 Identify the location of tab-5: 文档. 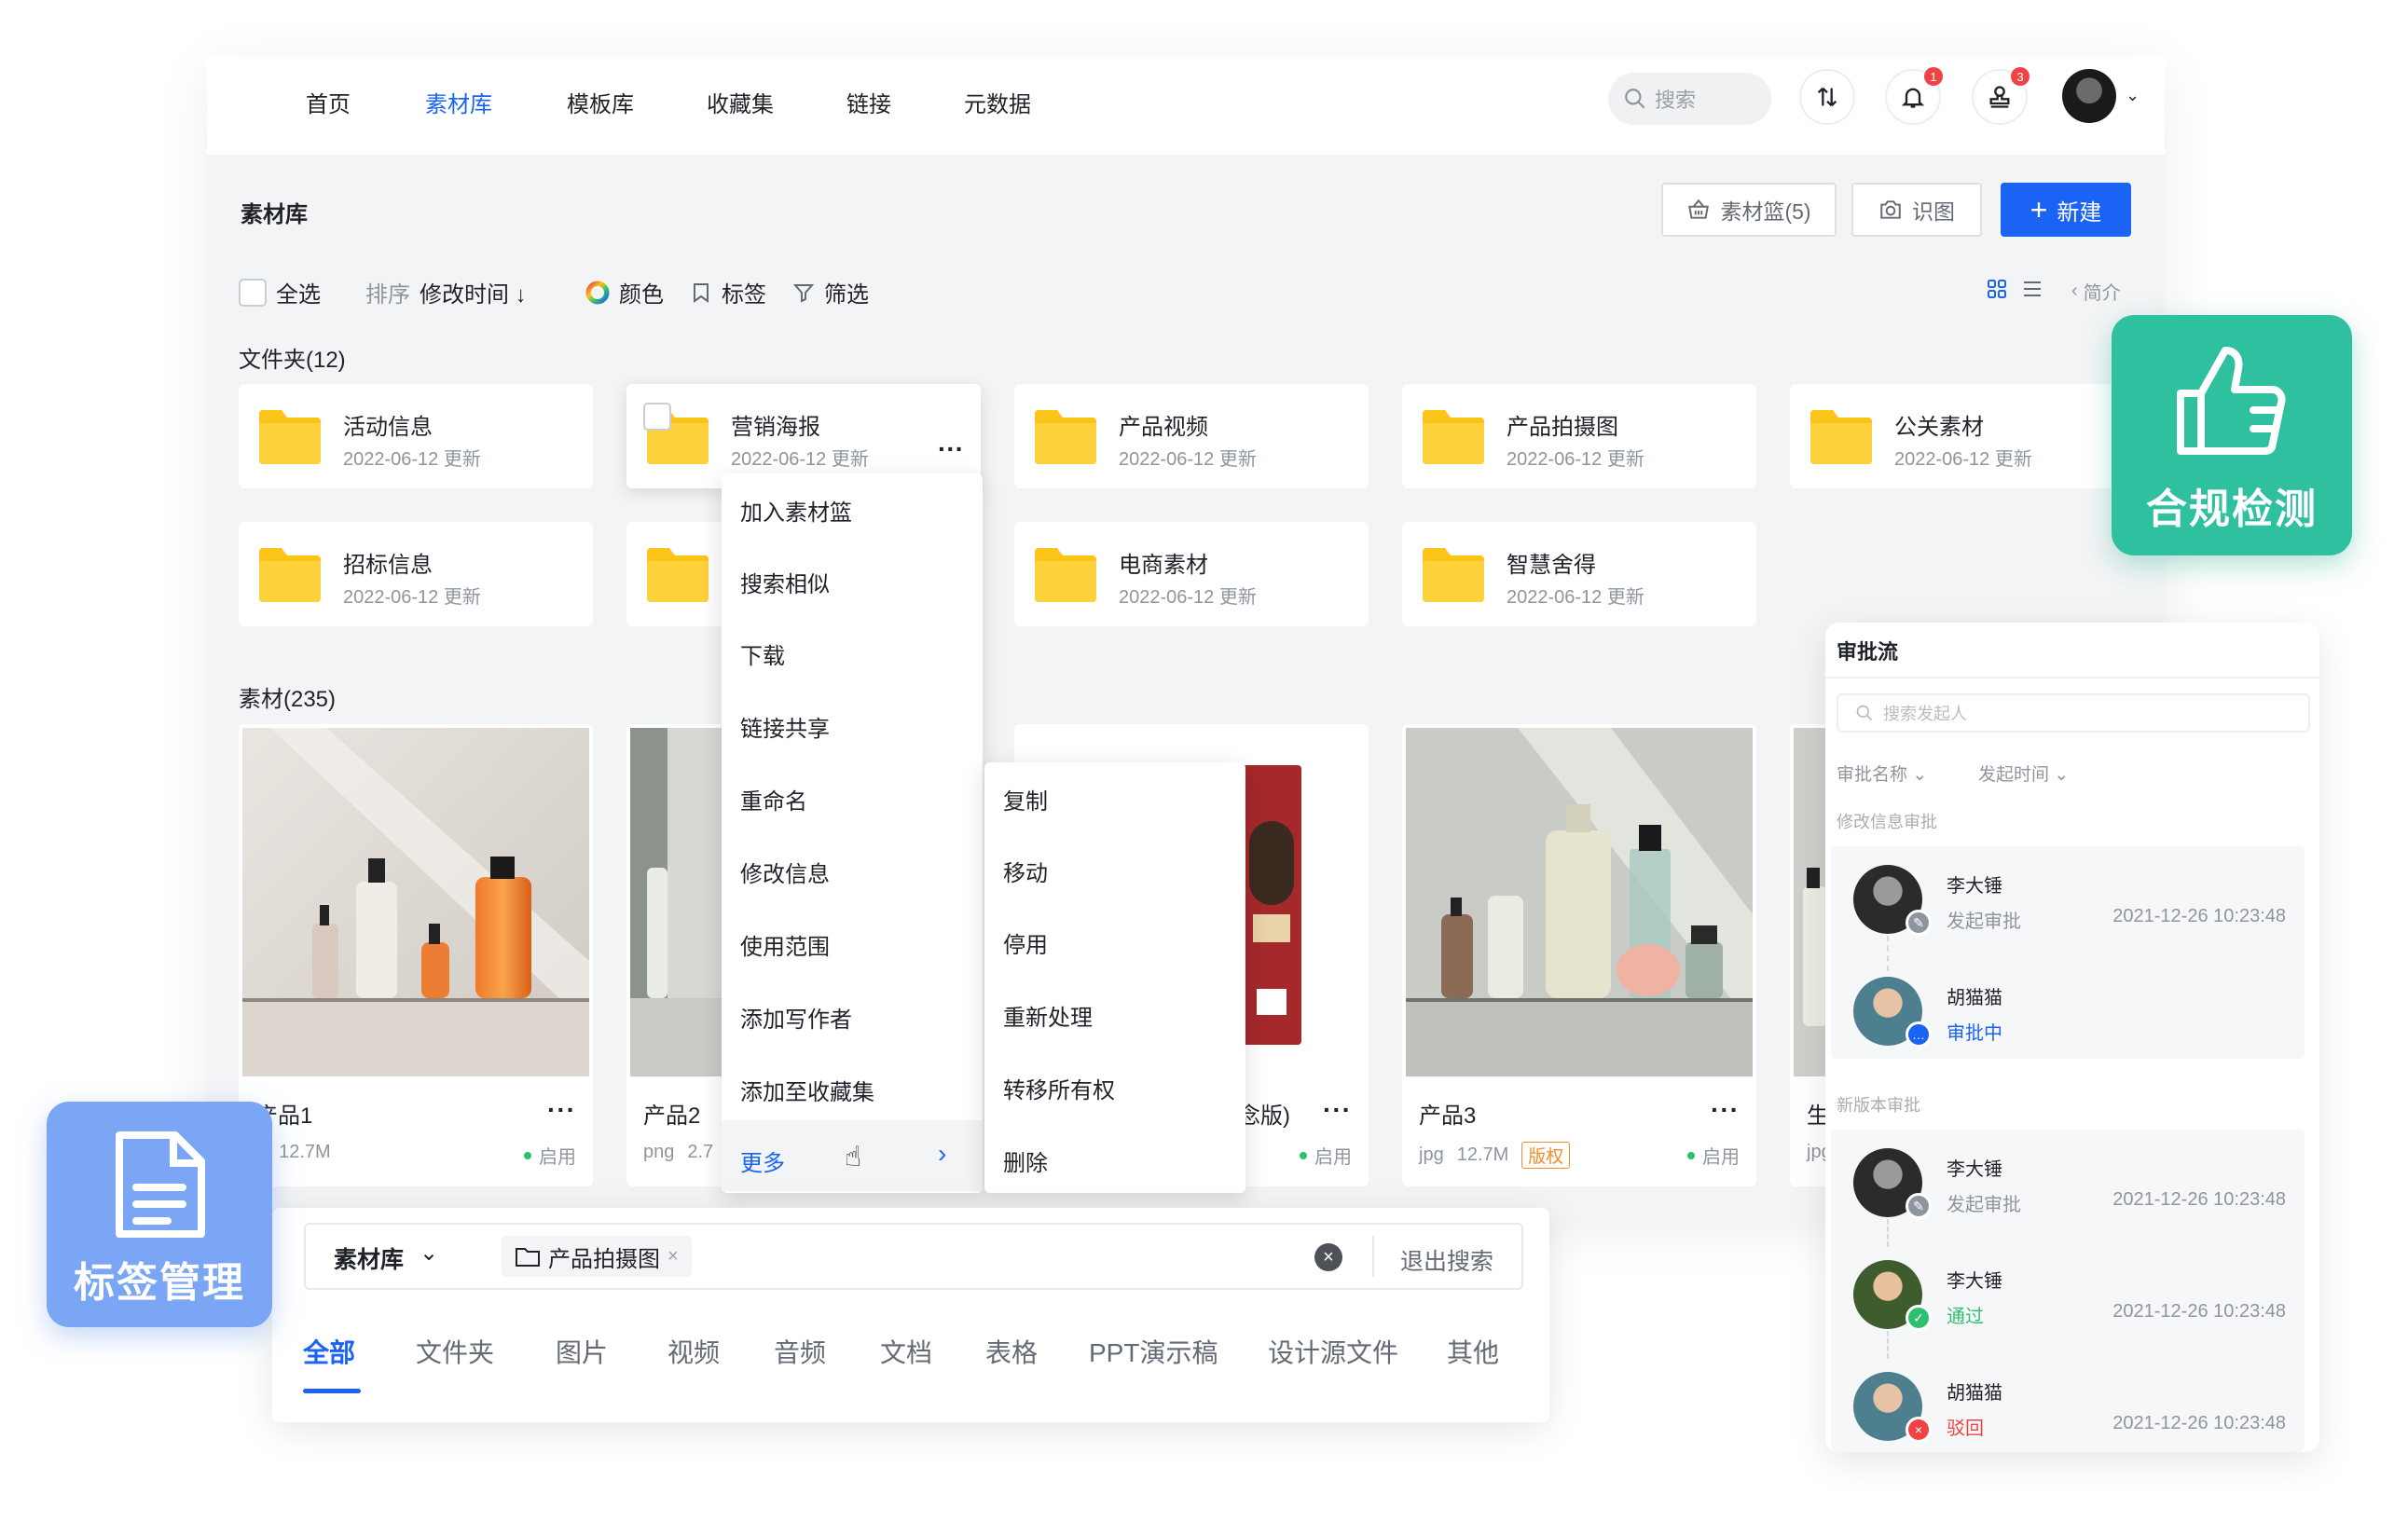
(906, 1351).